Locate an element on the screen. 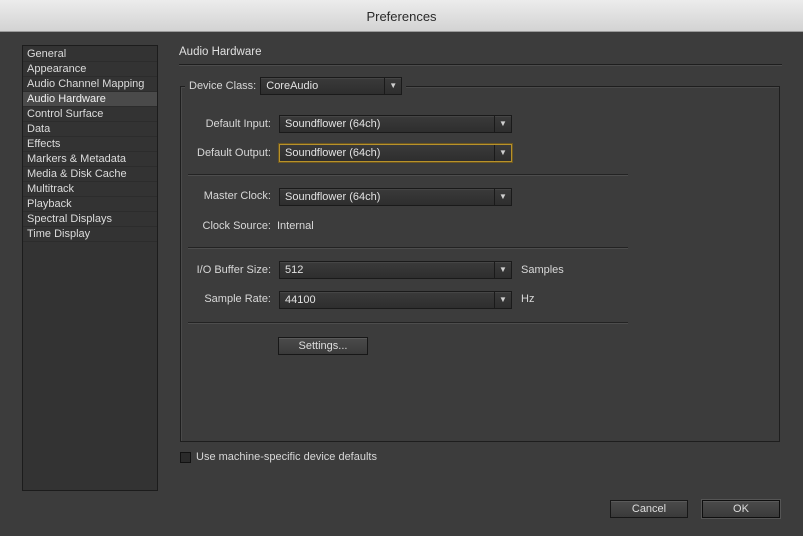 This screenshot has height=536, width=803. sidebar-item-control-surface: Control Surface is located at coordinates (90, 114).